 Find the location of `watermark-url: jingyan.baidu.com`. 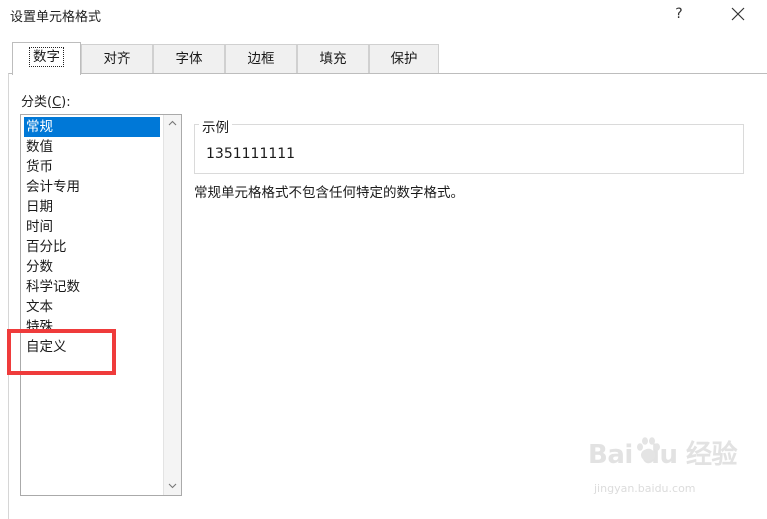

watermark-url: jingyan.baidu.com is located at coordinates (645, 488).